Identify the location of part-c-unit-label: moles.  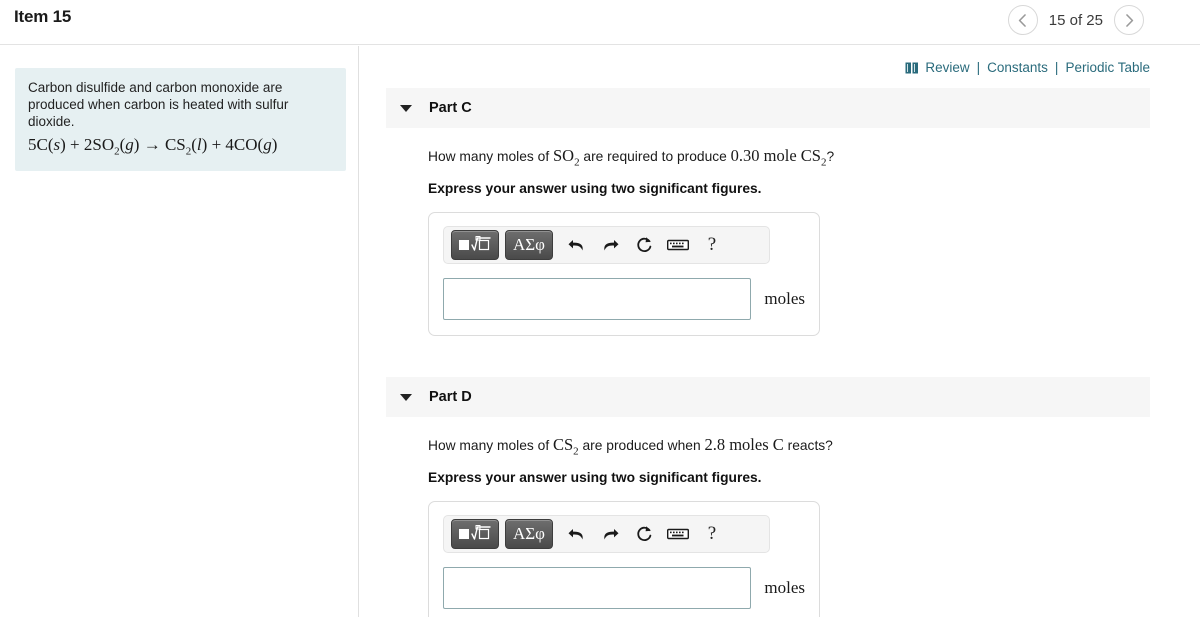
(784, 299).